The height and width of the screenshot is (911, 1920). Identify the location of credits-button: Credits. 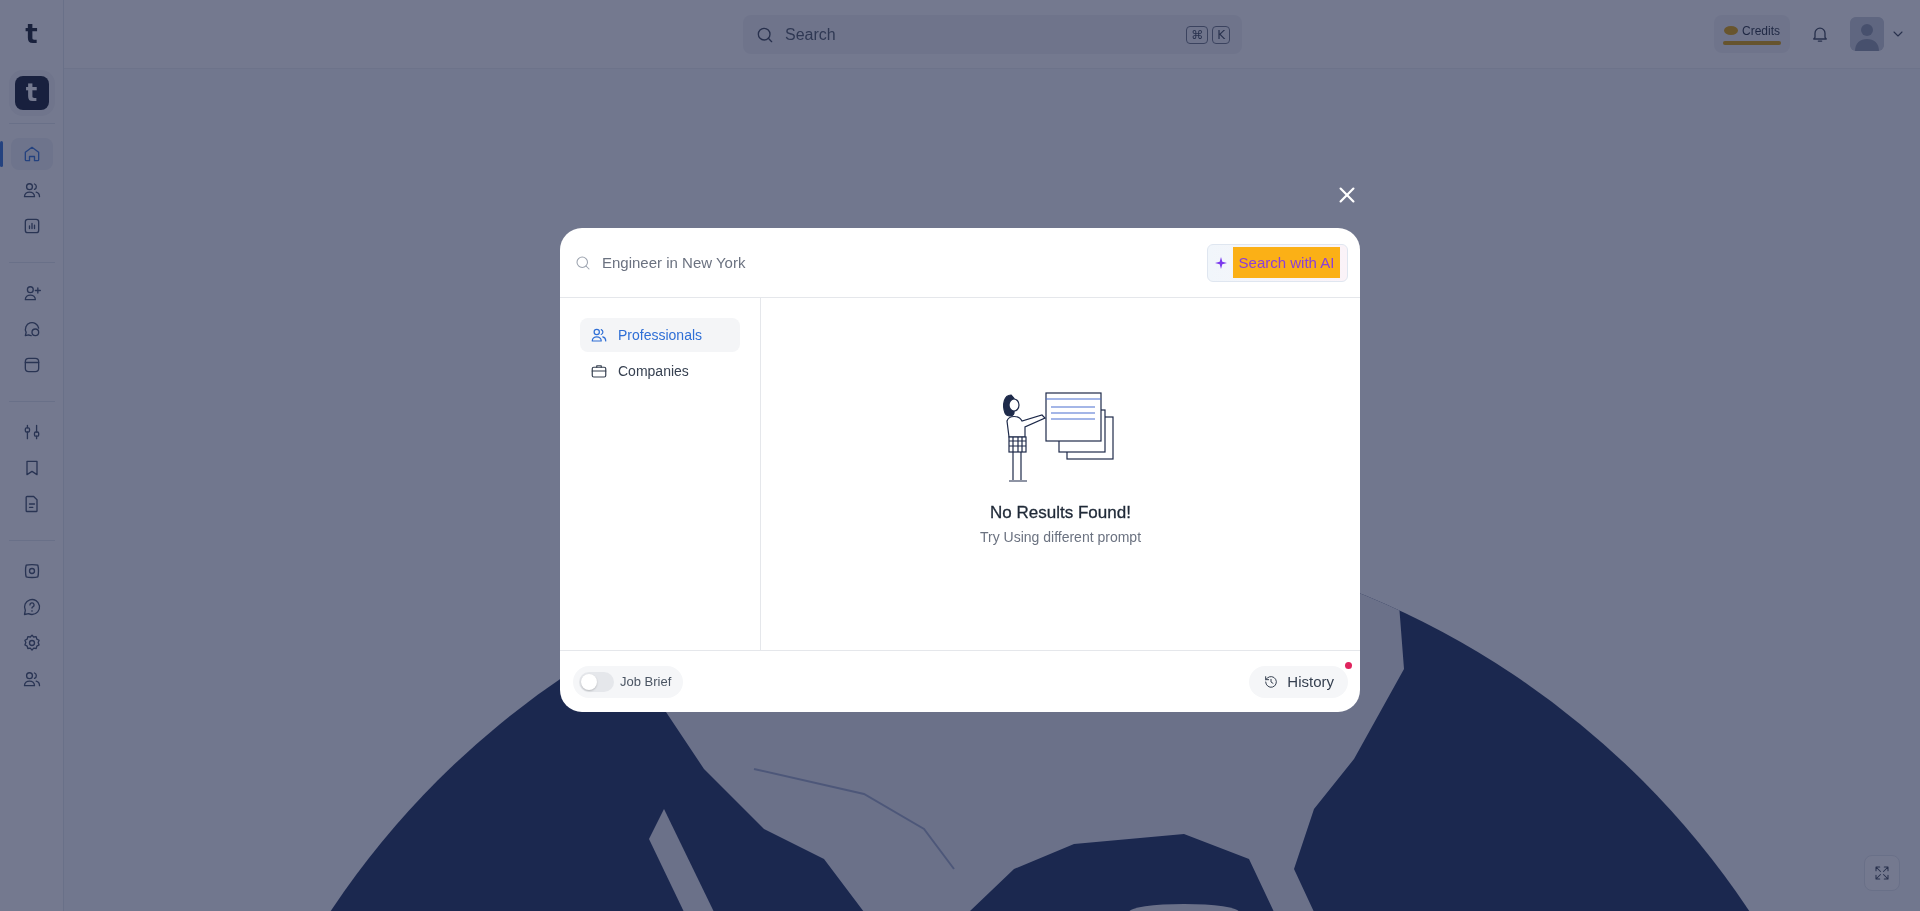
(1752, 34).